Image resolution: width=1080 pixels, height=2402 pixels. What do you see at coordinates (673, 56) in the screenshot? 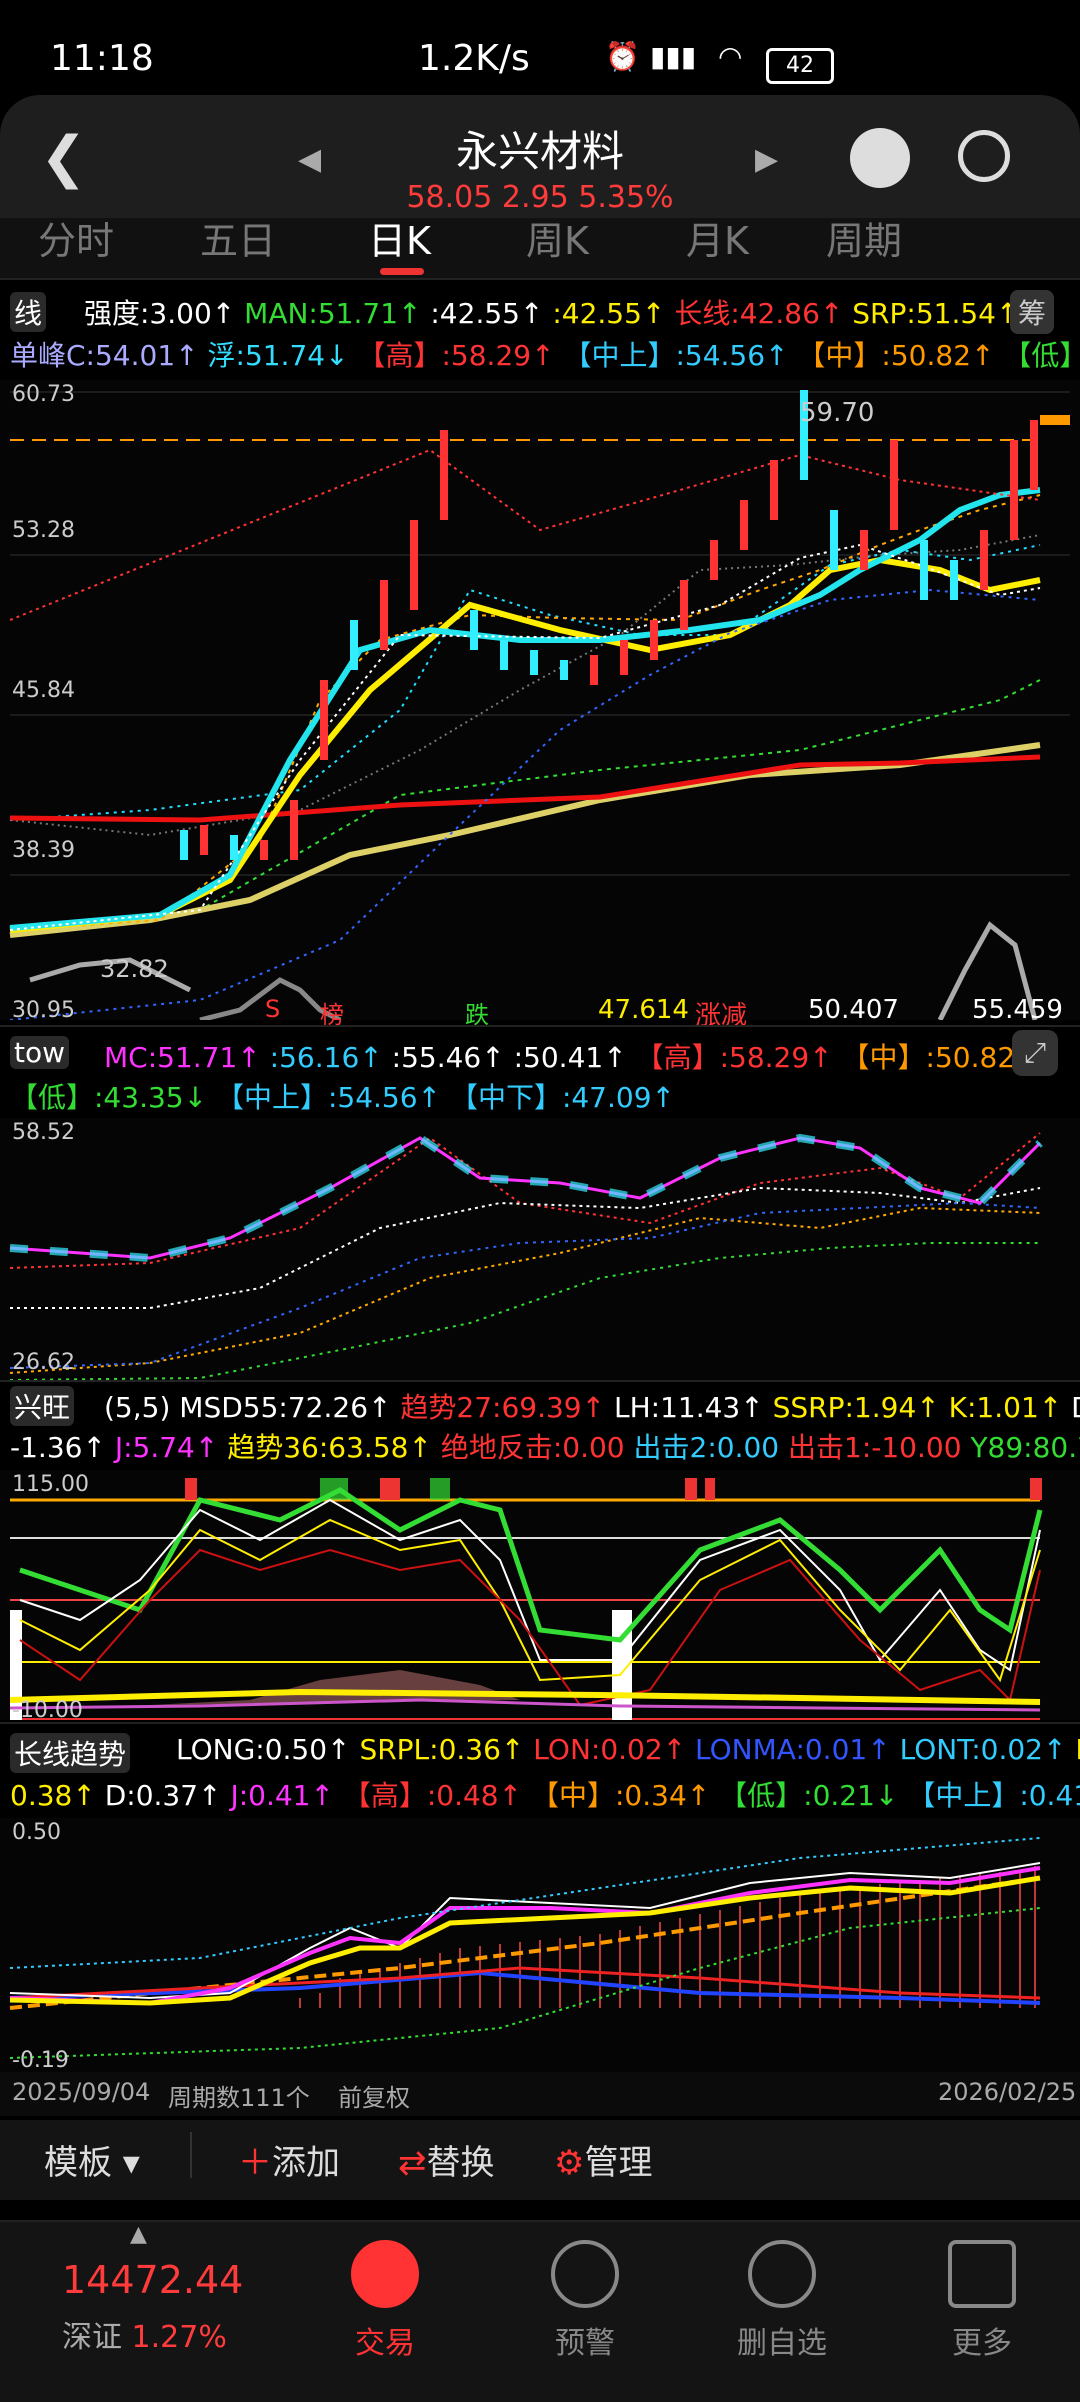
I see `signal-icon: ▮▮▮` at bounding box center [673, 56].